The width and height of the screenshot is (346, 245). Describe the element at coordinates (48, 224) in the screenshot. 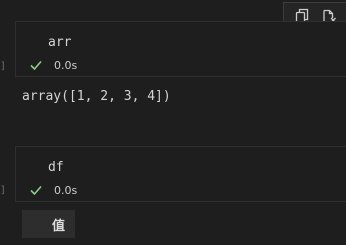

I see `table-column-header: 值` at that location.